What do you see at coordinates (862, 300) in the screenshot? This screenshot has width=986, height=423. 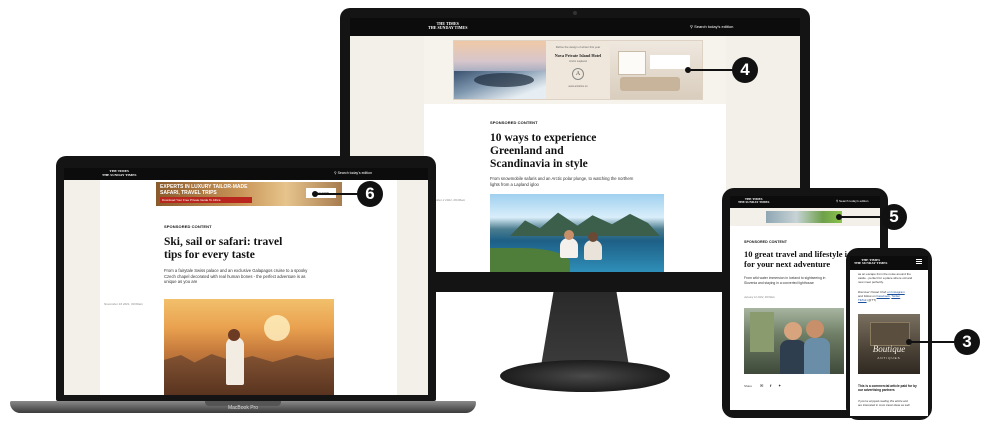 I see `tiktok-link: TikTok` at bounding box center [862, 300].